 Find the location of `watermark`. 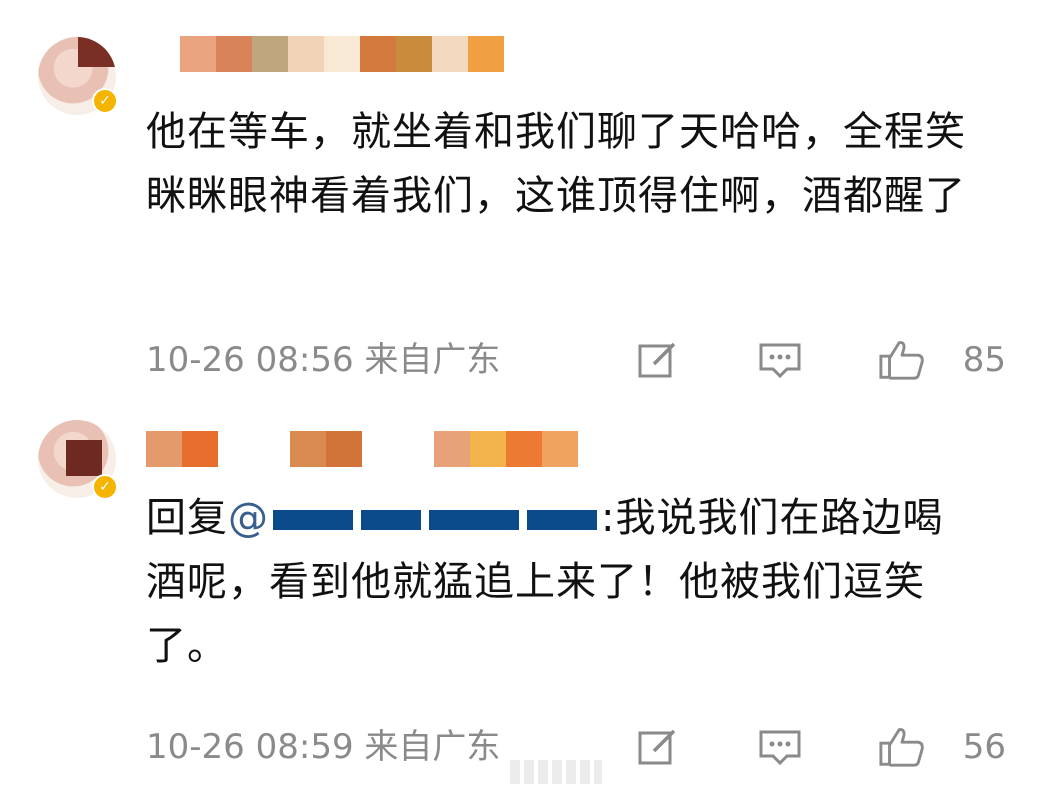

watermark is located at coordinates (556, 772).